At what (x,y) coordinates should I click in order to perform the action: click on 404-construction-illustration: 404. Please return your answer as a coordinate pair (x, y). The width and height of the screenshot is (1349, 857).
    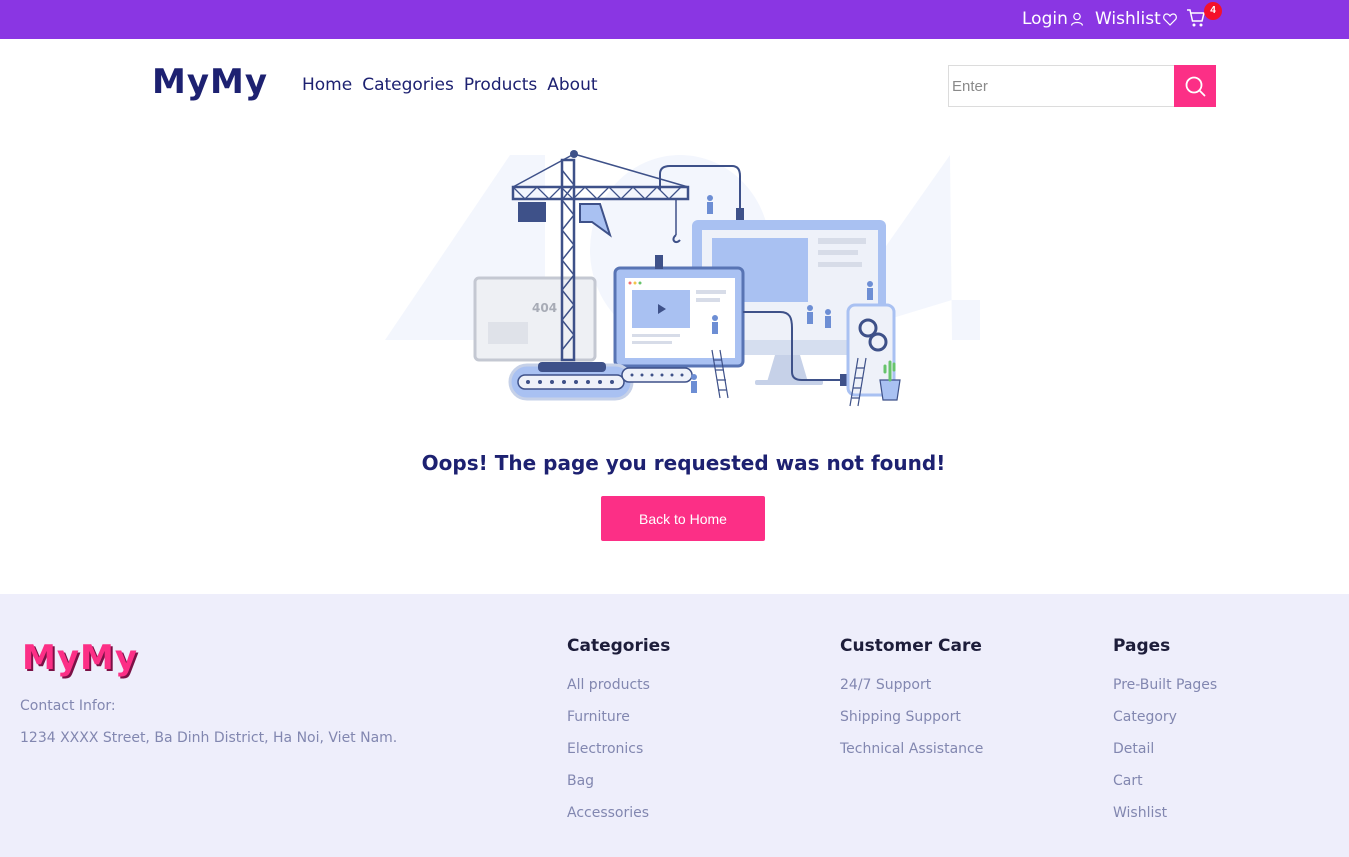
    Looking at the image, I should click on (682, 278).